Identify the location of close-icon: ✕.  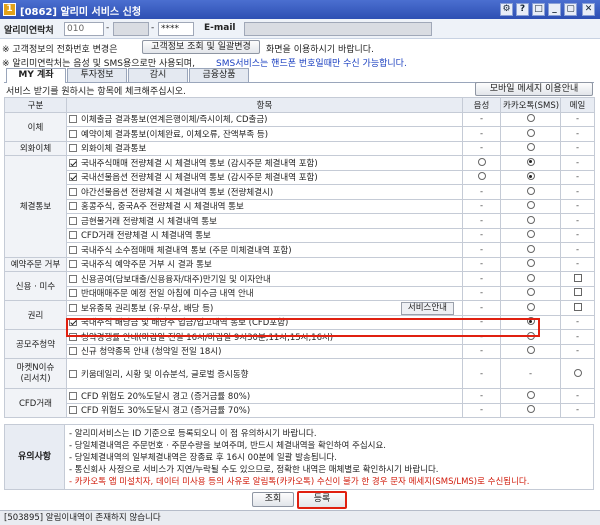
(588, 9).